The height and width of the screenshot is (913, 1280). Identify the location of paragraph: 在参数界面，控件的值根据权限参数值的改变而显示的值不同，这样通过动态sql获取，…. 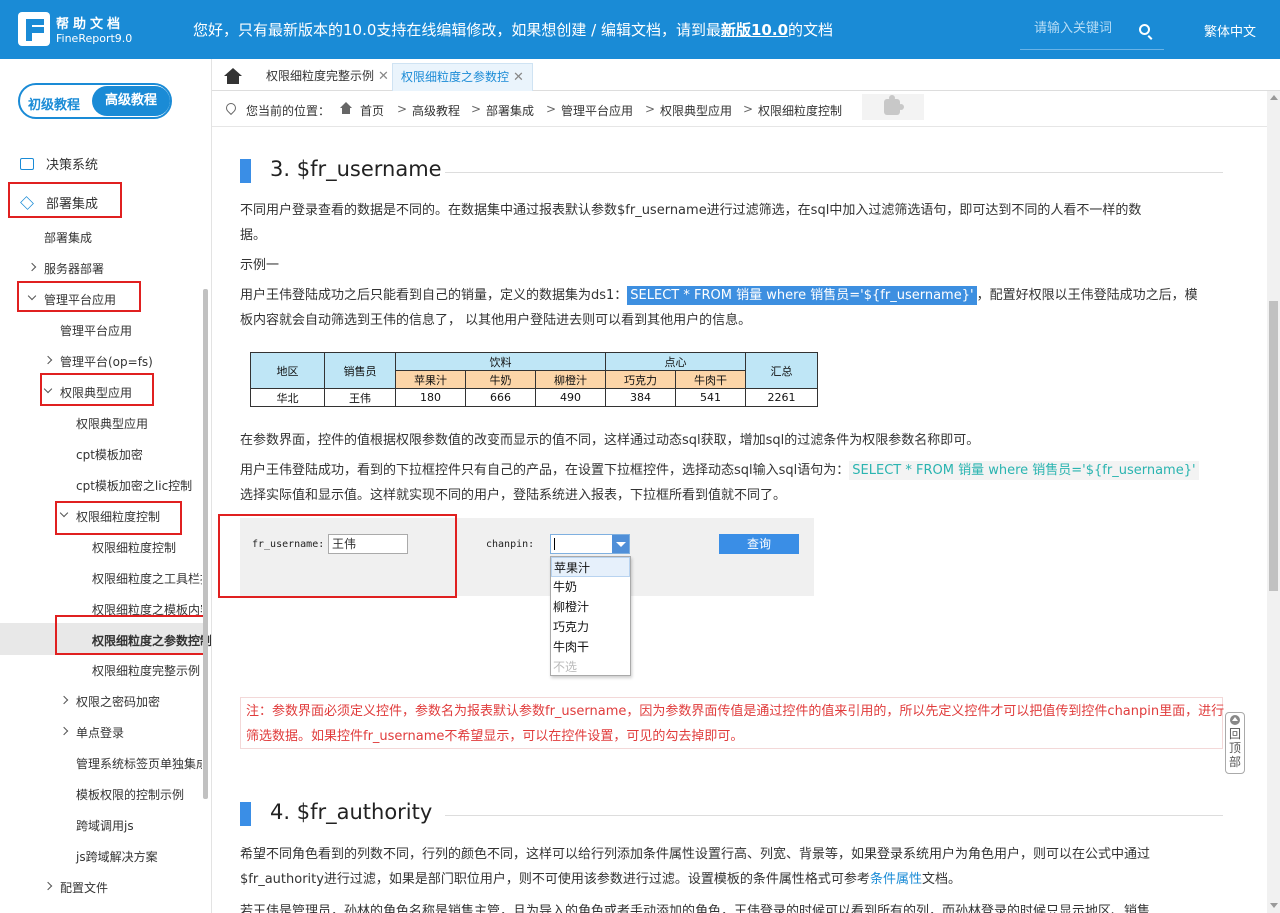
(610, 440).